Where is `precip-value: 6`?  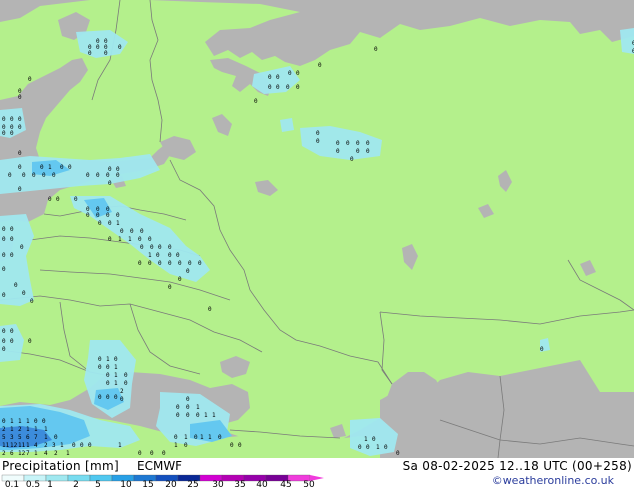 precip-value: 6 is located at coordinates (28, 437).